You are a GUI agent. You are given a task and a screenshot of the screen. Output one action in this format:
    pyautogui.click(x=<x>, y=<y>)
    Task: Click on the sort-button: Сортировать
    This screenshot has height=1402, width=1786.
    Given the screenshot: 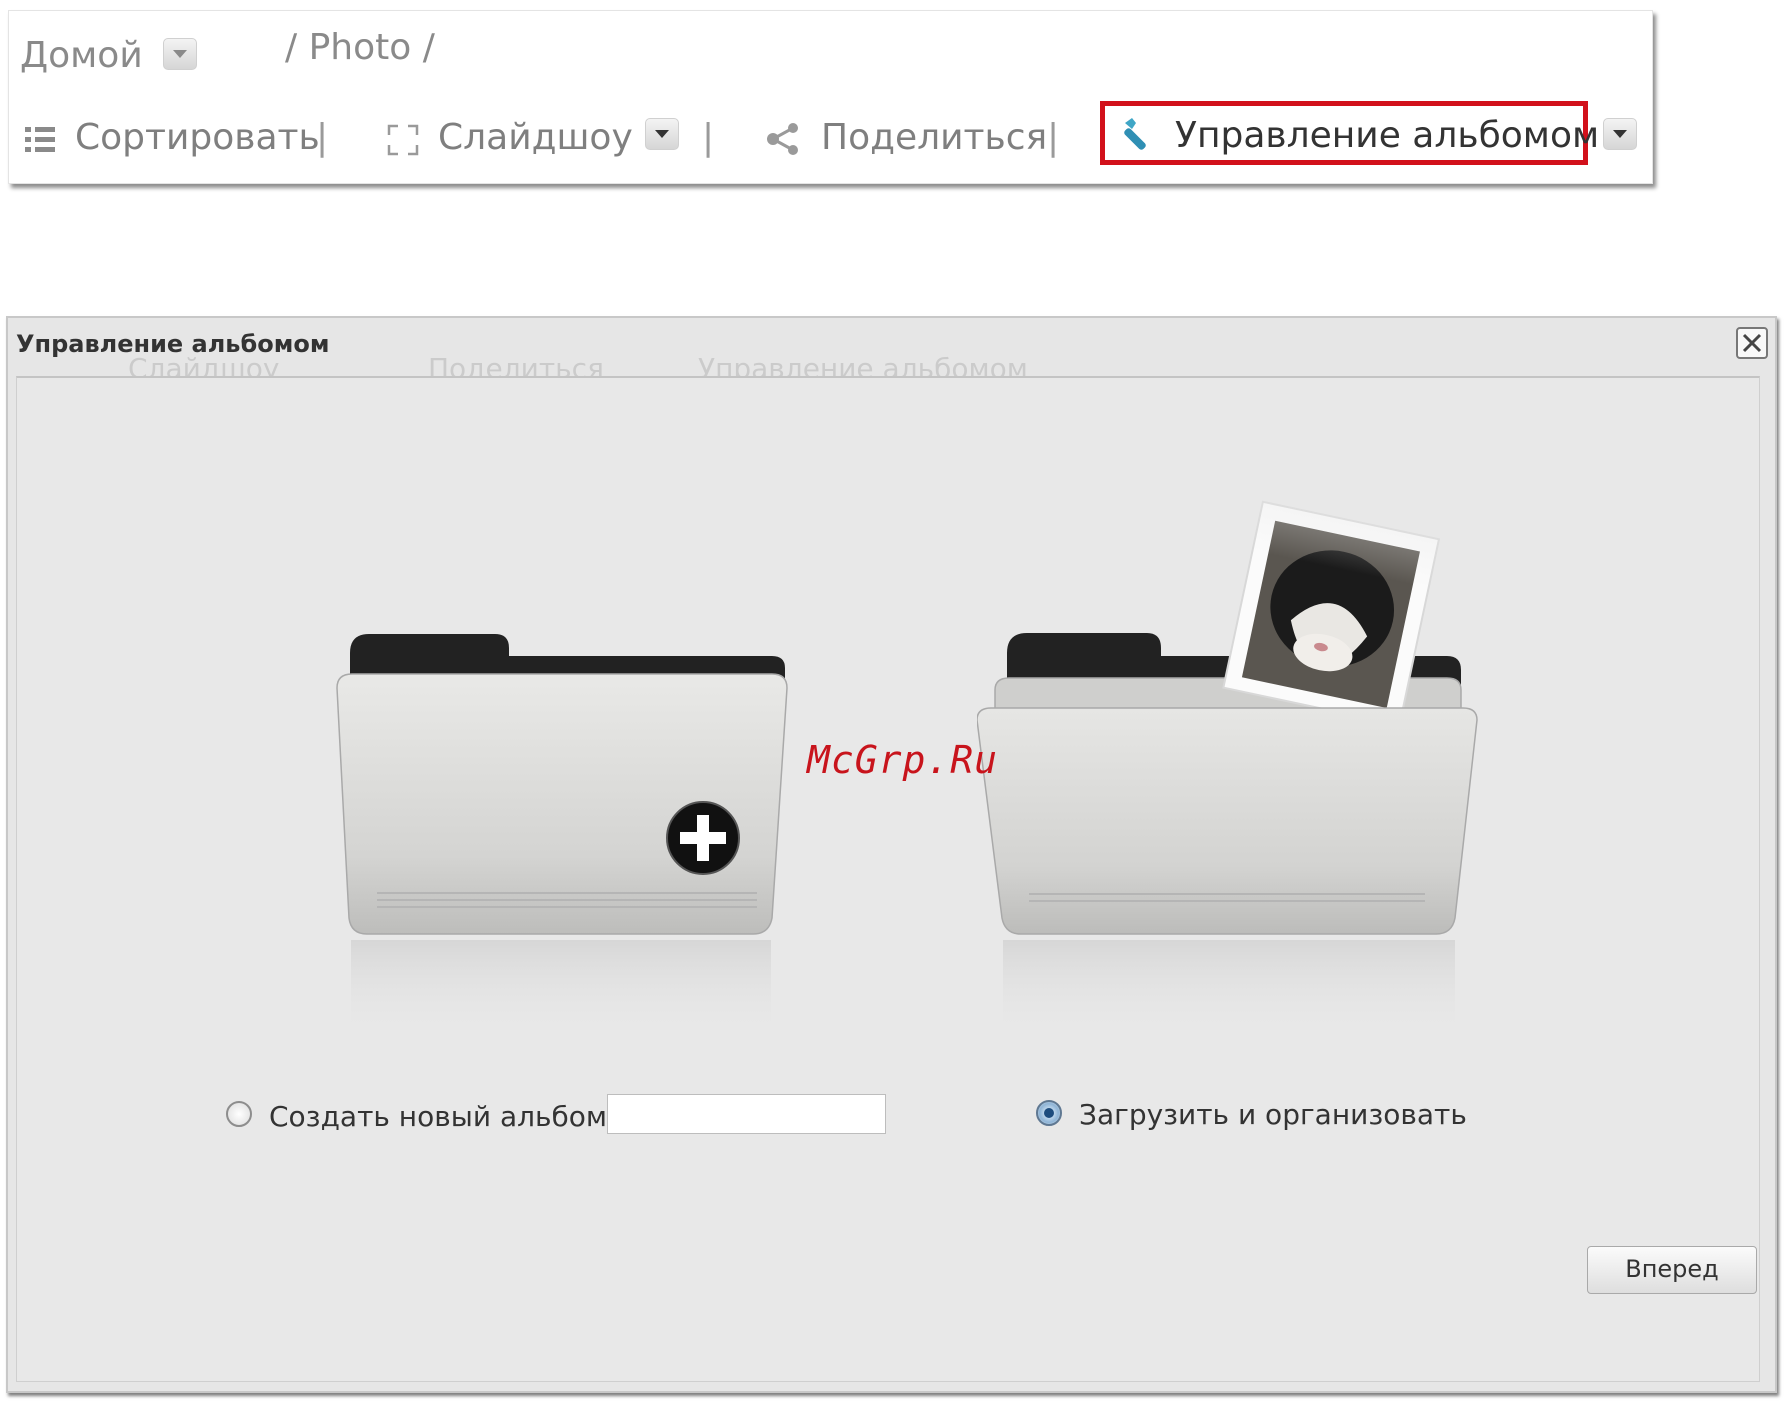 What is the action you would take?
    pyautogui.click(x=197, y=137)
    